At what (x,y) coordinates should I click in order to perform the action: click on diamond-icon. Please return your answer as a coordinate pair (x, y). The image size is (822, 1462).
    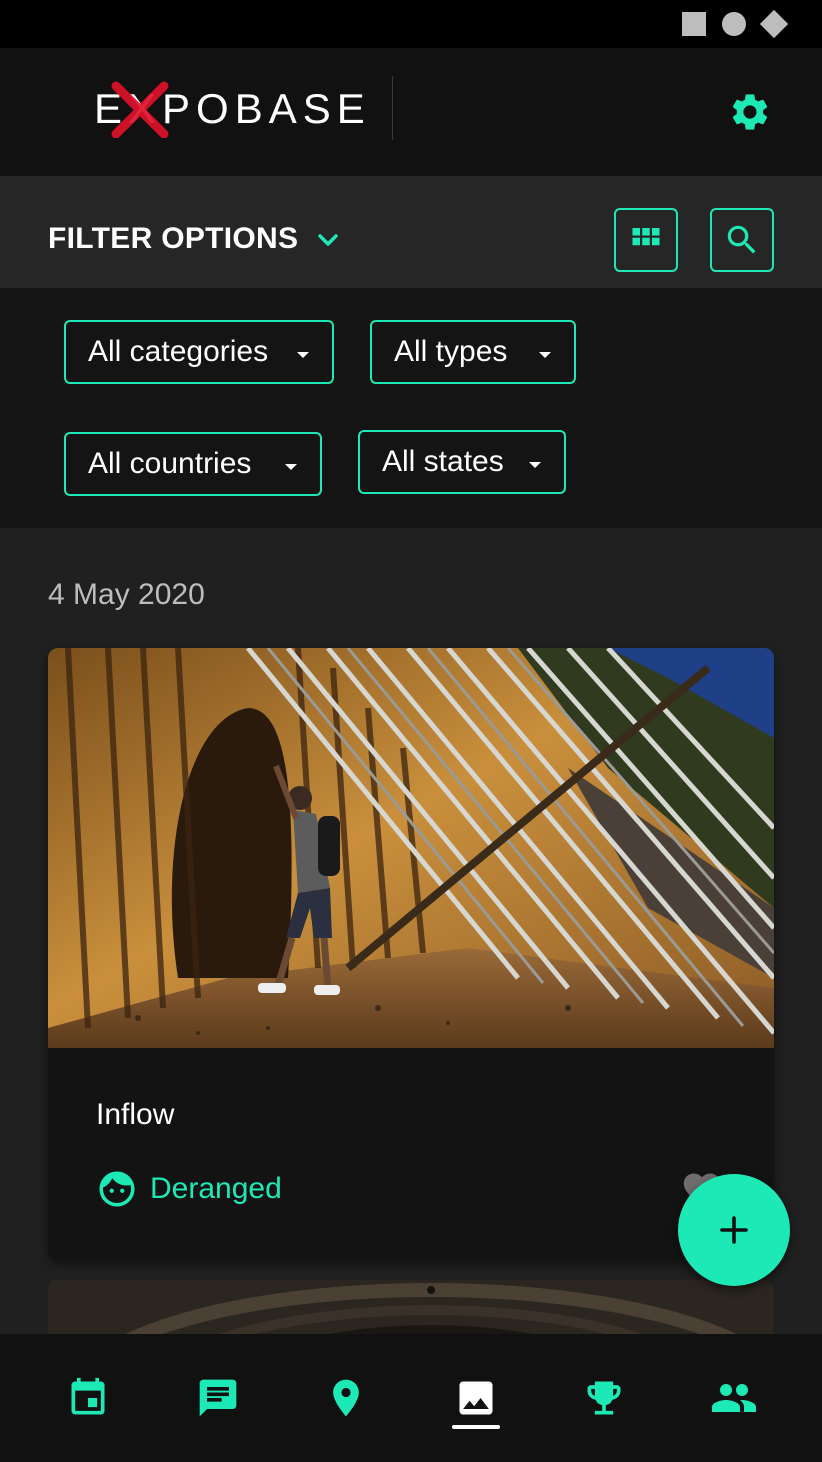
    Looking at the image, I should click on (774, 24).